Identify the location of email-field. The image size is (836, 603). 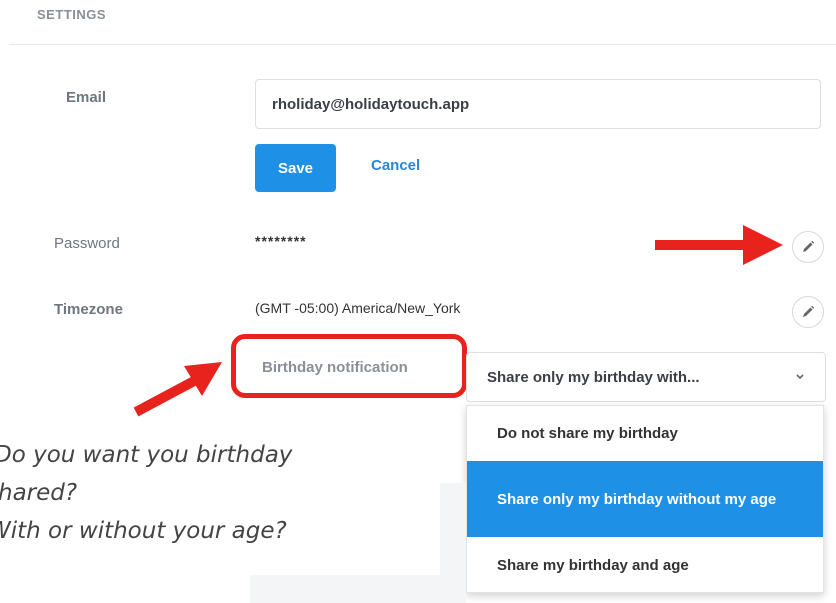
(538, 104).